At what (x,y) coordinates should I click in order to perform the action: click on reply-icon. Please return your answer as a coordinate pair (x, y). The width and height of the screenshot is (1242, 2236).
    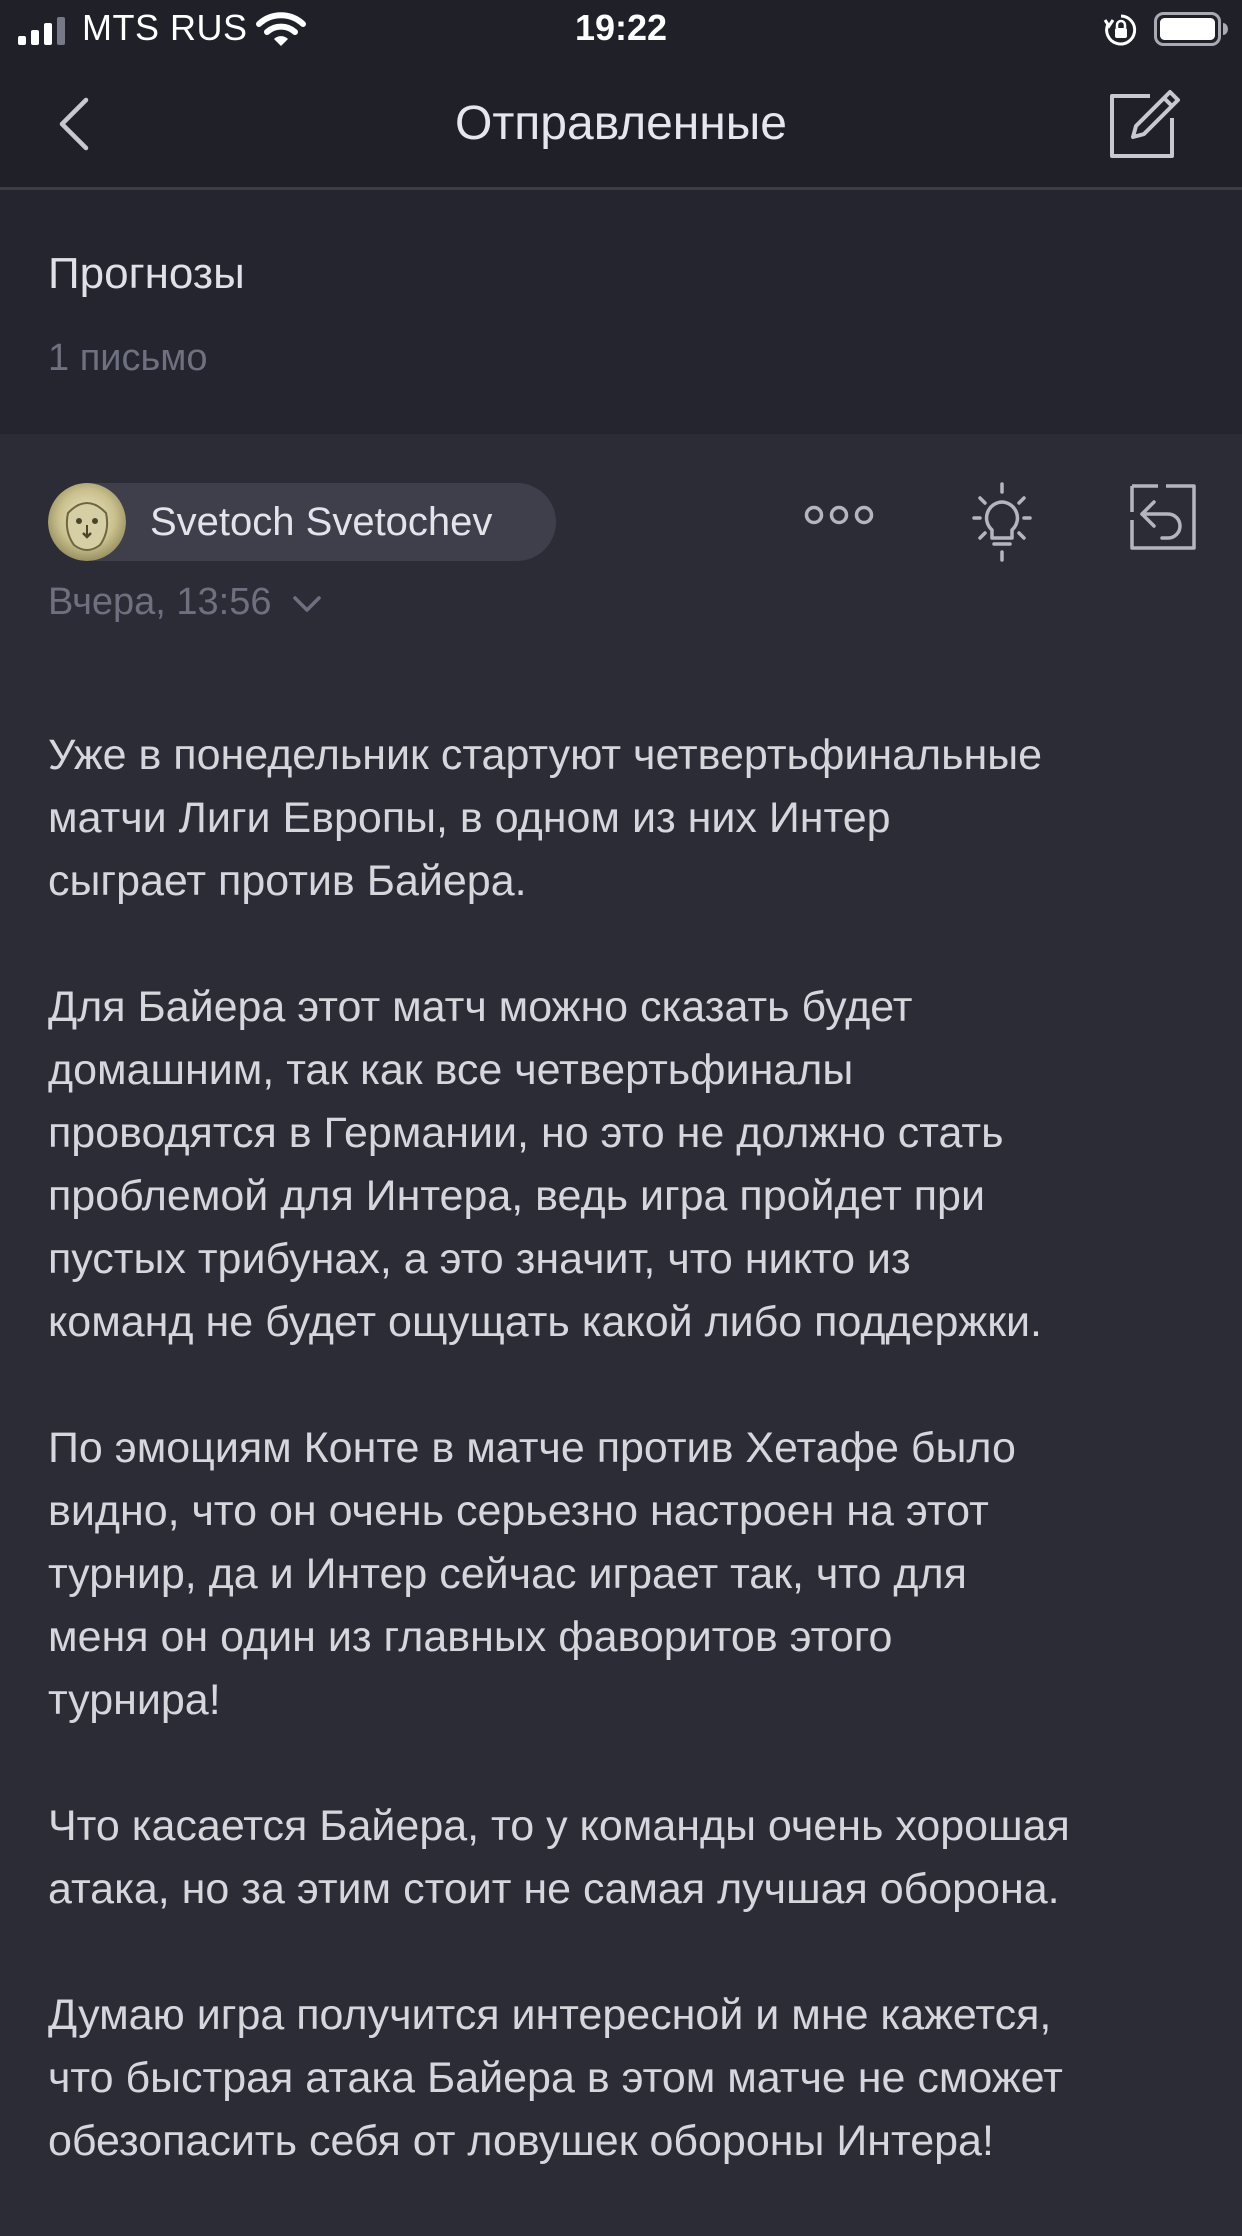
    Looking at the image, I should click on (1163, 517).